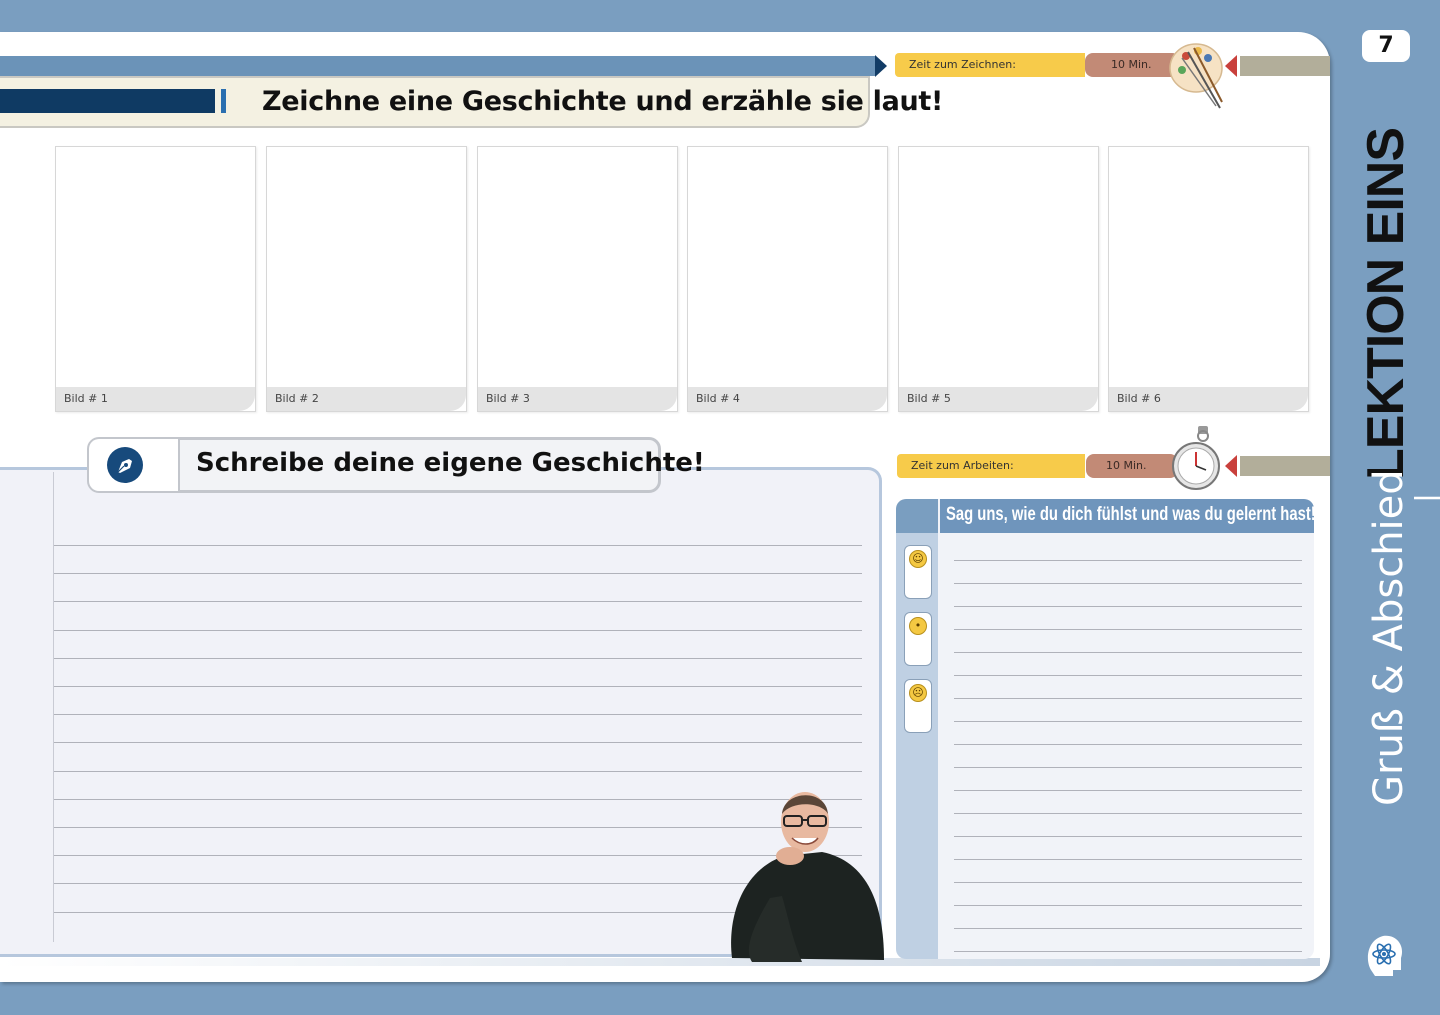 The width and height of the screenshot is (1440, 1015). Describe the element at coordinates (918, 572) in the screenshot. I see `mood-happy-box: ☺` at that location.